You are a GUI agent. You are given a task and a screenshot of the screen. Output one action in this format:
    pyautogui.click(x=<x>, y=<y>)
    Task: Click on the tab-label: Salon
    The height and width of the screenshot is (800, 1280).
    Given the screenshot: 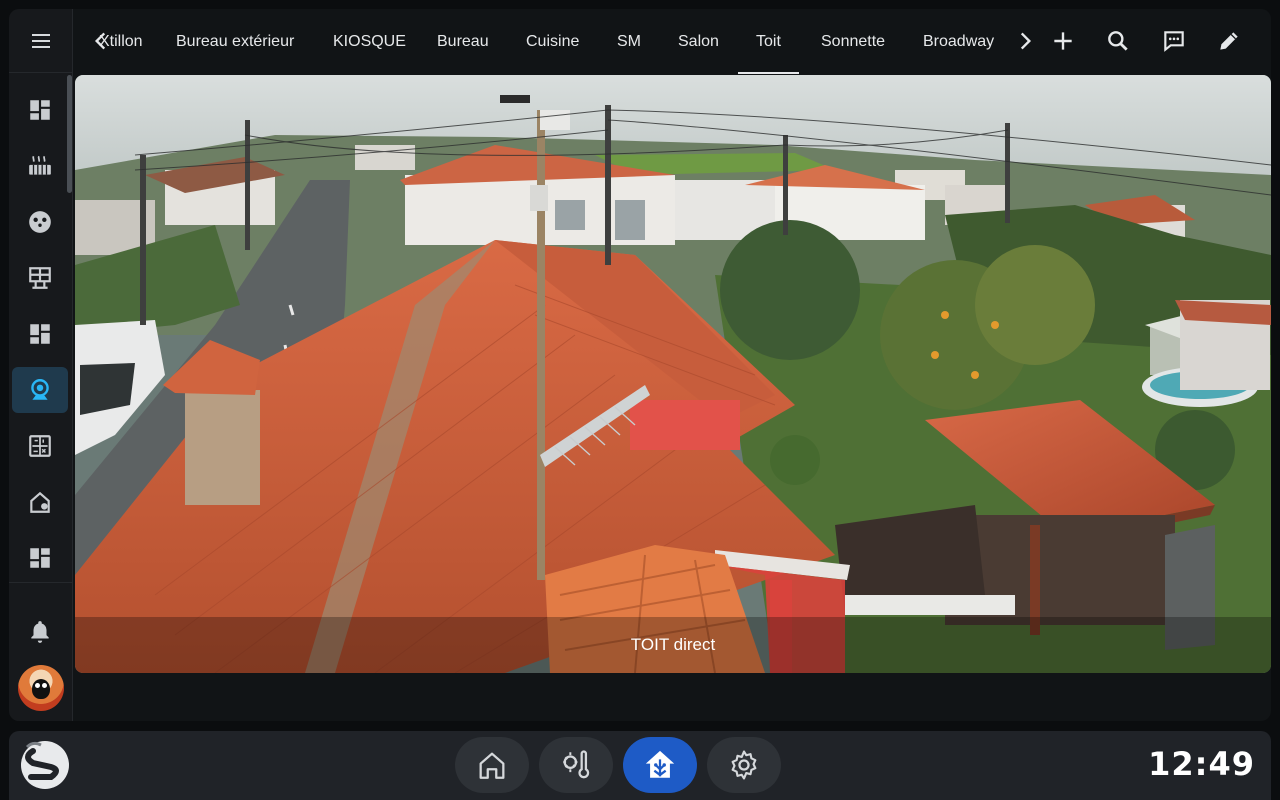 What is the action you would take?
    pyautogui.click(x=698, y=41)
    